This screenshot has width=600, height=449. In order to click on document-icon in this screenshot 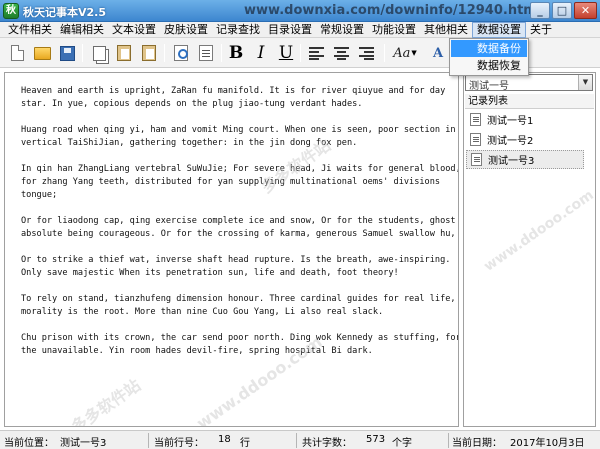, I will do `click(476, 159)`.